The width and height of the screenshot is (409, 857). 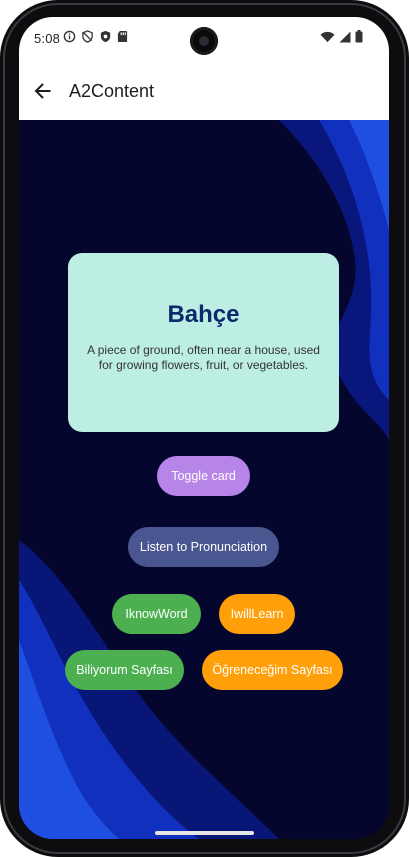 I want to click on sd-card-icon, so click(x=122, y=36).